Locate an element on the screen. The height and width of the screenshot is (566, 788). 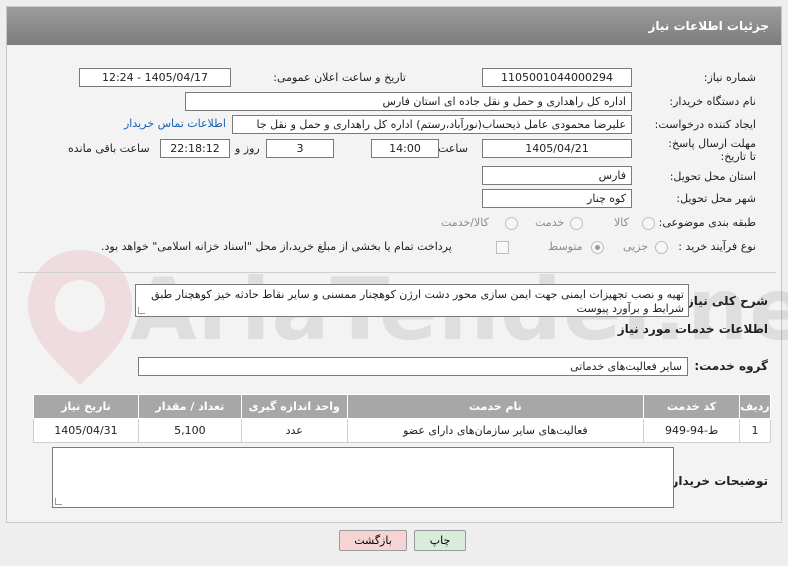
deadline-time-label: ساعت is located at coordinates (453, 148).